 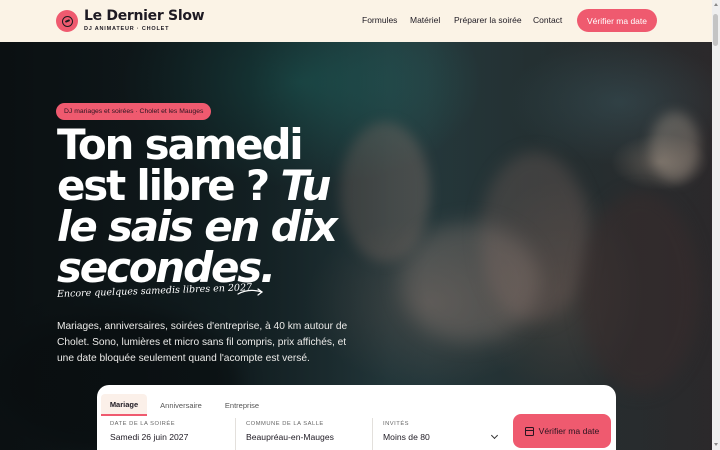 I want to click on page-scrollbar, so click(x=716, y=225).